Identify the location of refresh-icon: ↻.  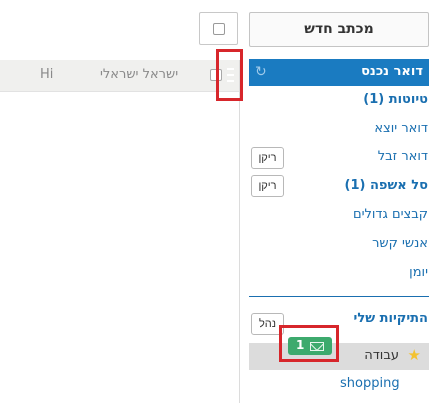
(262, 72).